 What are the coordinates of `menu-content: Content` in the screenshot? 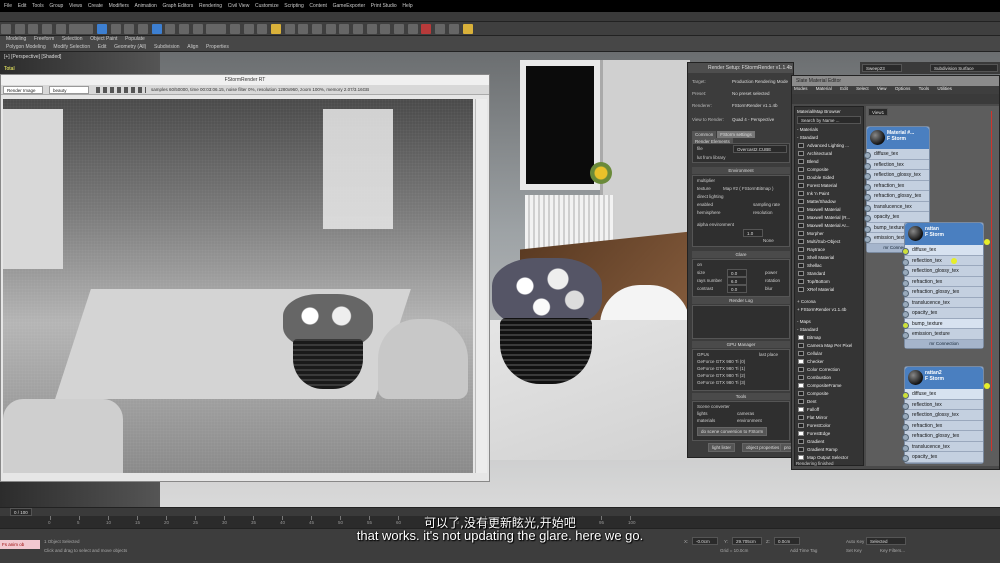 It's located at (318, 6).